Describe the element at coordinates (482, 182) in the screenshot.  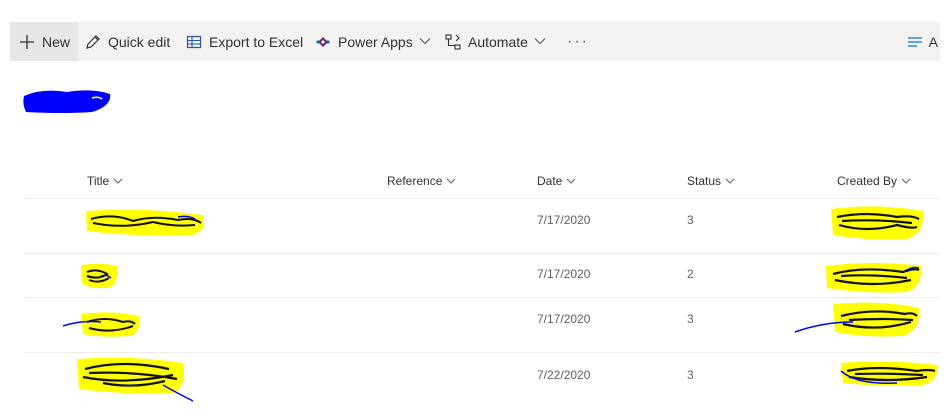
I see `column-header-row: Title Reference Date Status Created By` at that location.